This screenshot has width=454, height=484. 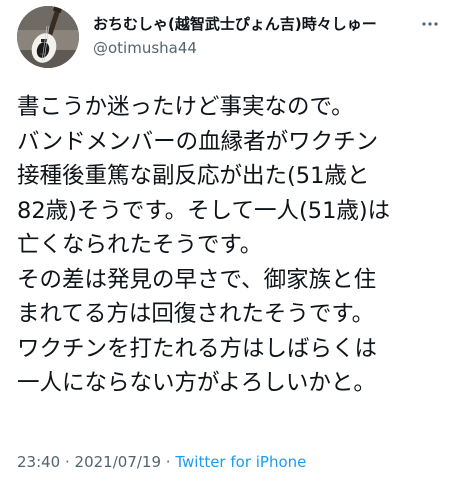 I want to click on tweet-line: 接種後重篤な副反応が出た(51歳と, so click(x=193, y=176).